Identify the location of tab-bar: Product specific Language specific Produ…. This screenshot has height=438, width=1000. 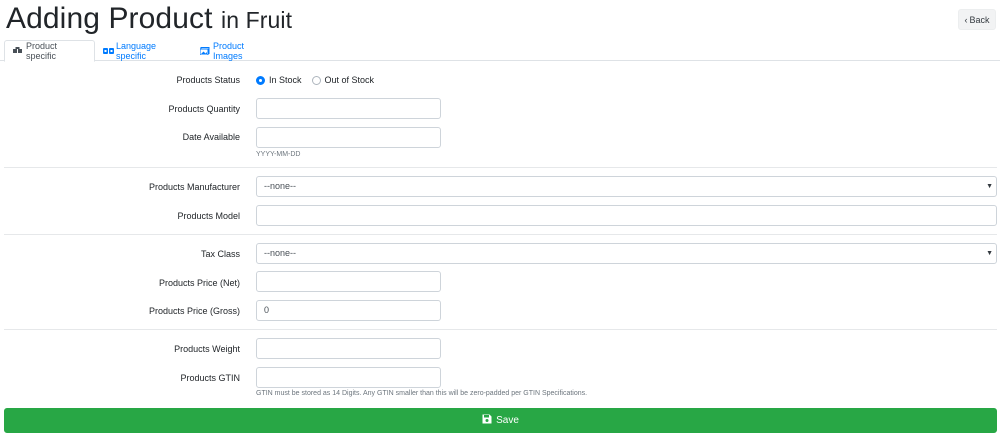
(500, 51).